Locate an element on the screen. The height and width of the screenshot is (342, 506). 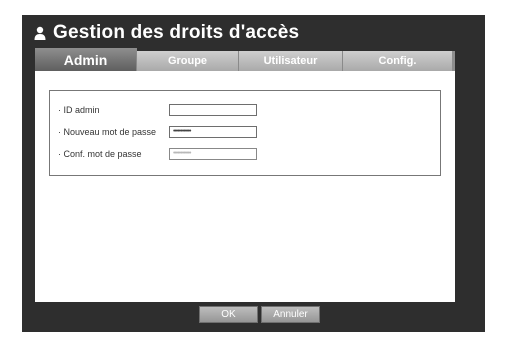
ok-button: OK is located at coordinates (228, 314).